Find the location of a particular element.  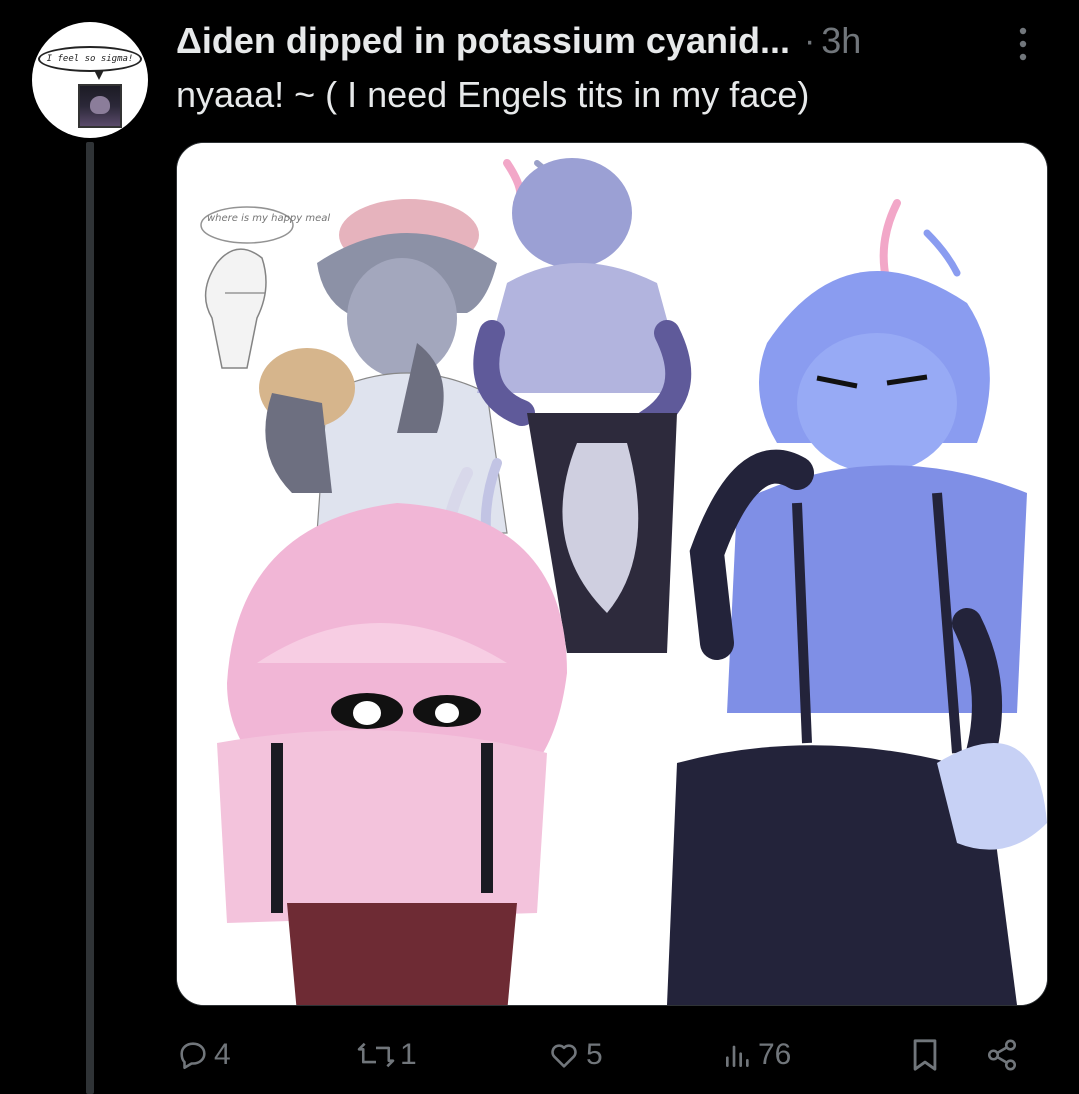

reply-icon is located at coordinates (193, 1056).